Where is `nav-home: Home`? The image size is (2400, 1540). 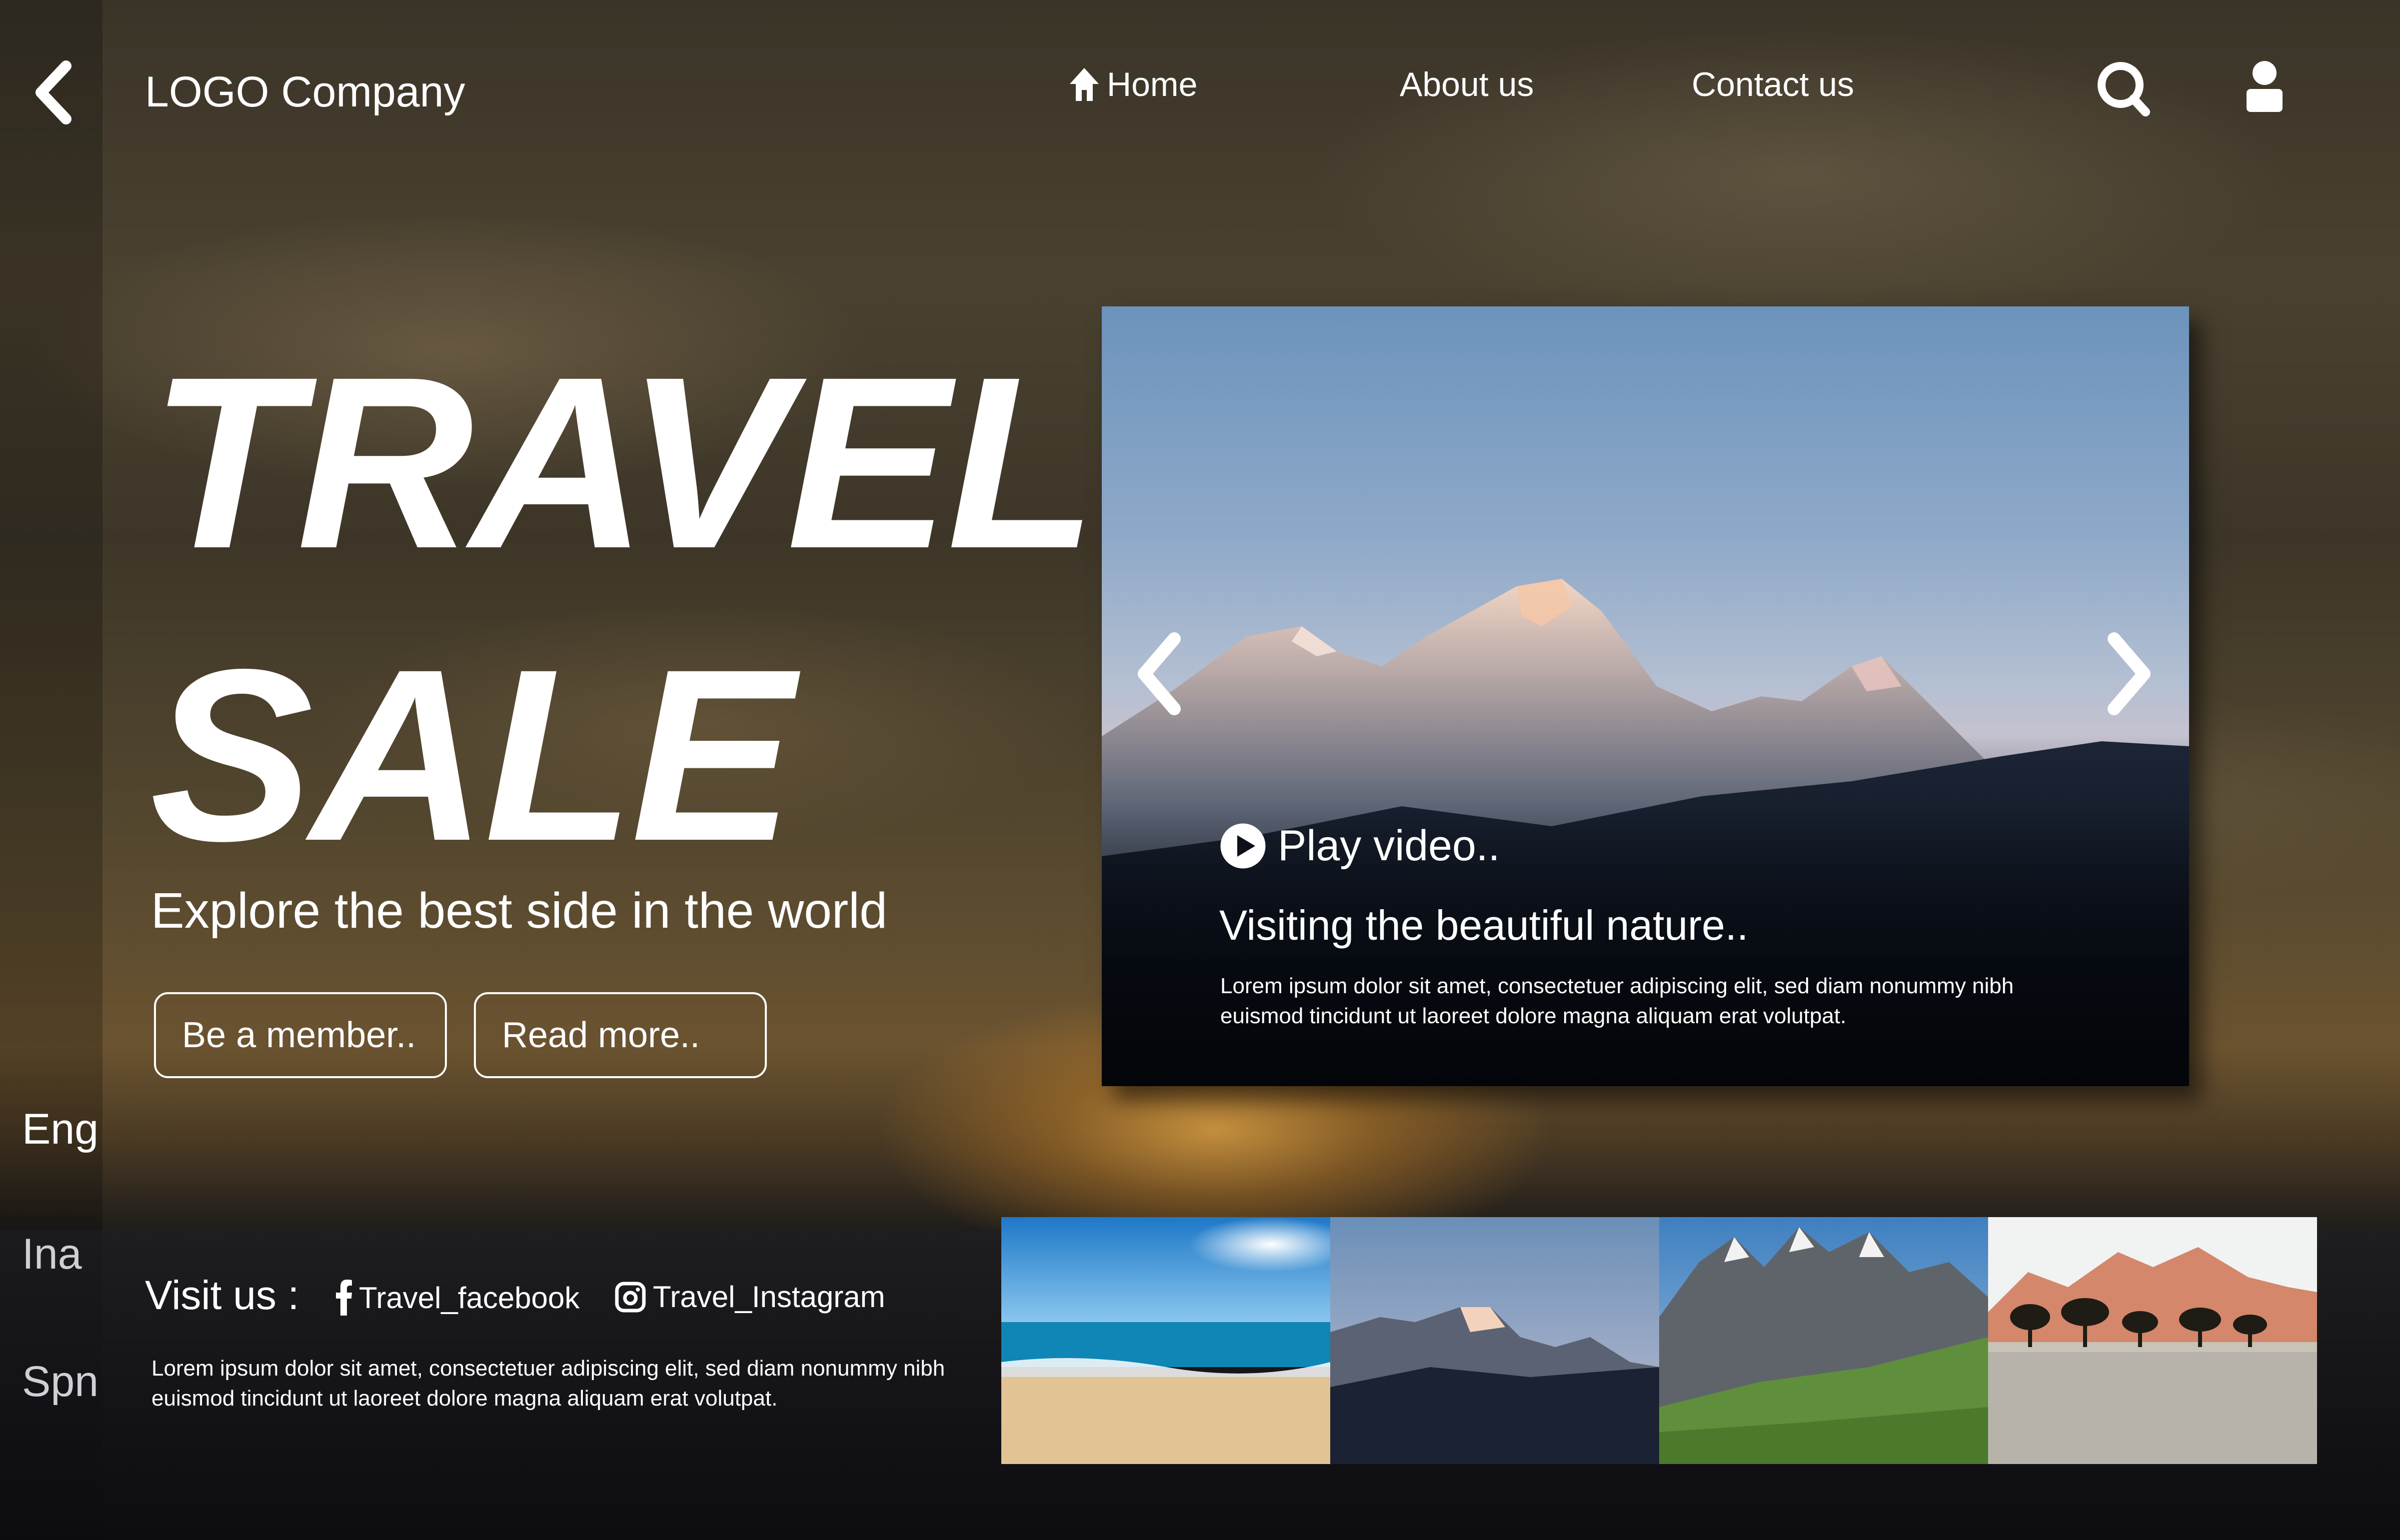
nav-home: Home is located at coordinates (1133, 84).